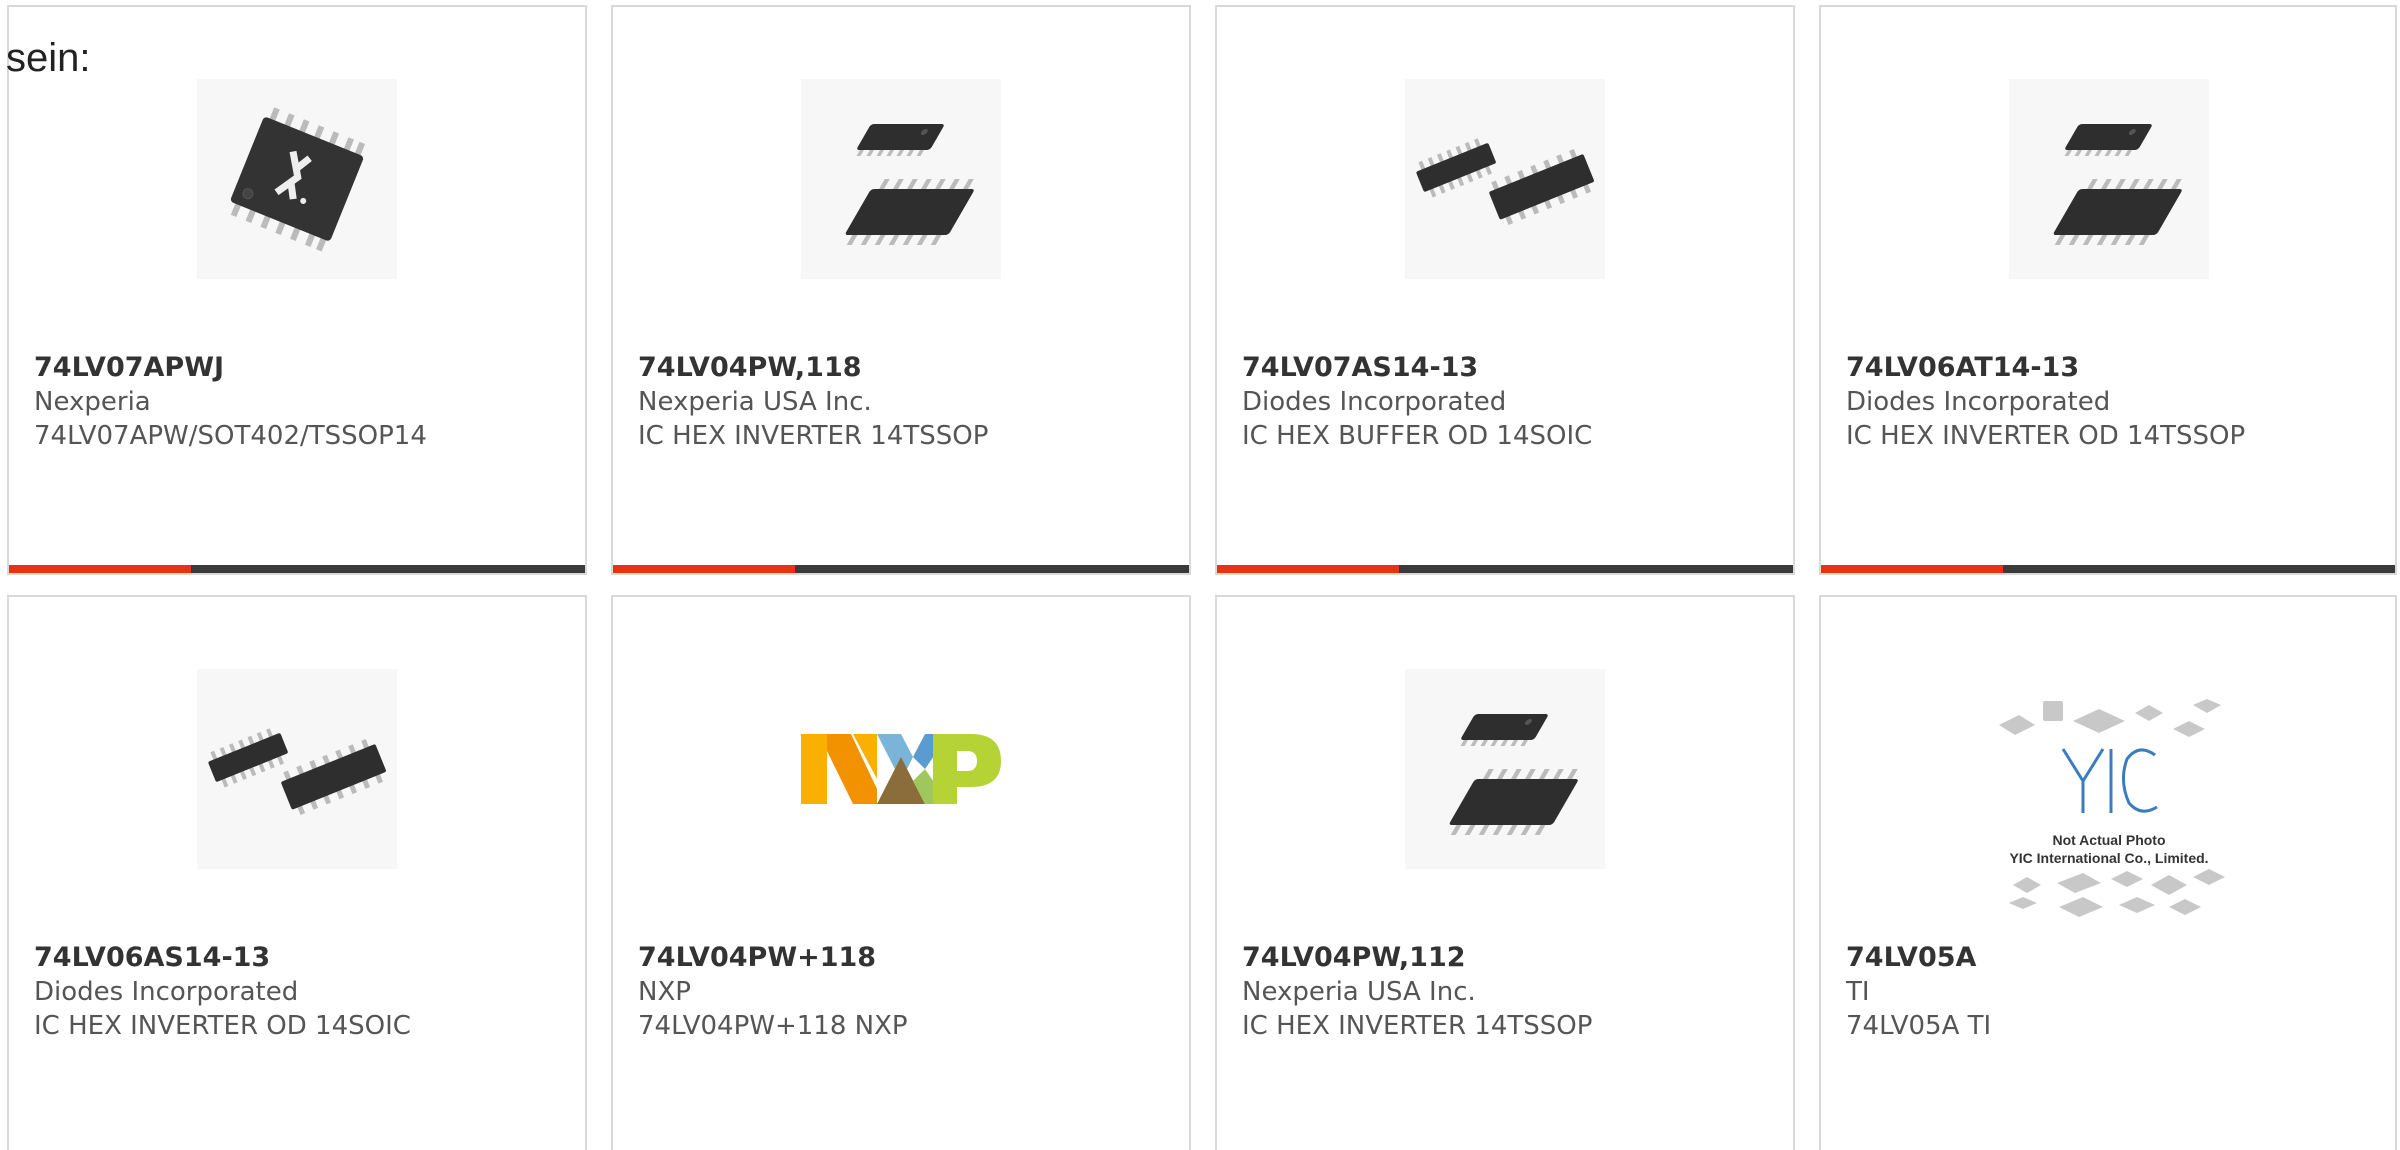  I want to click on product-card: 74LV04PW+118 NXP 74LV04PW+118 NXP, so click(901, 872).